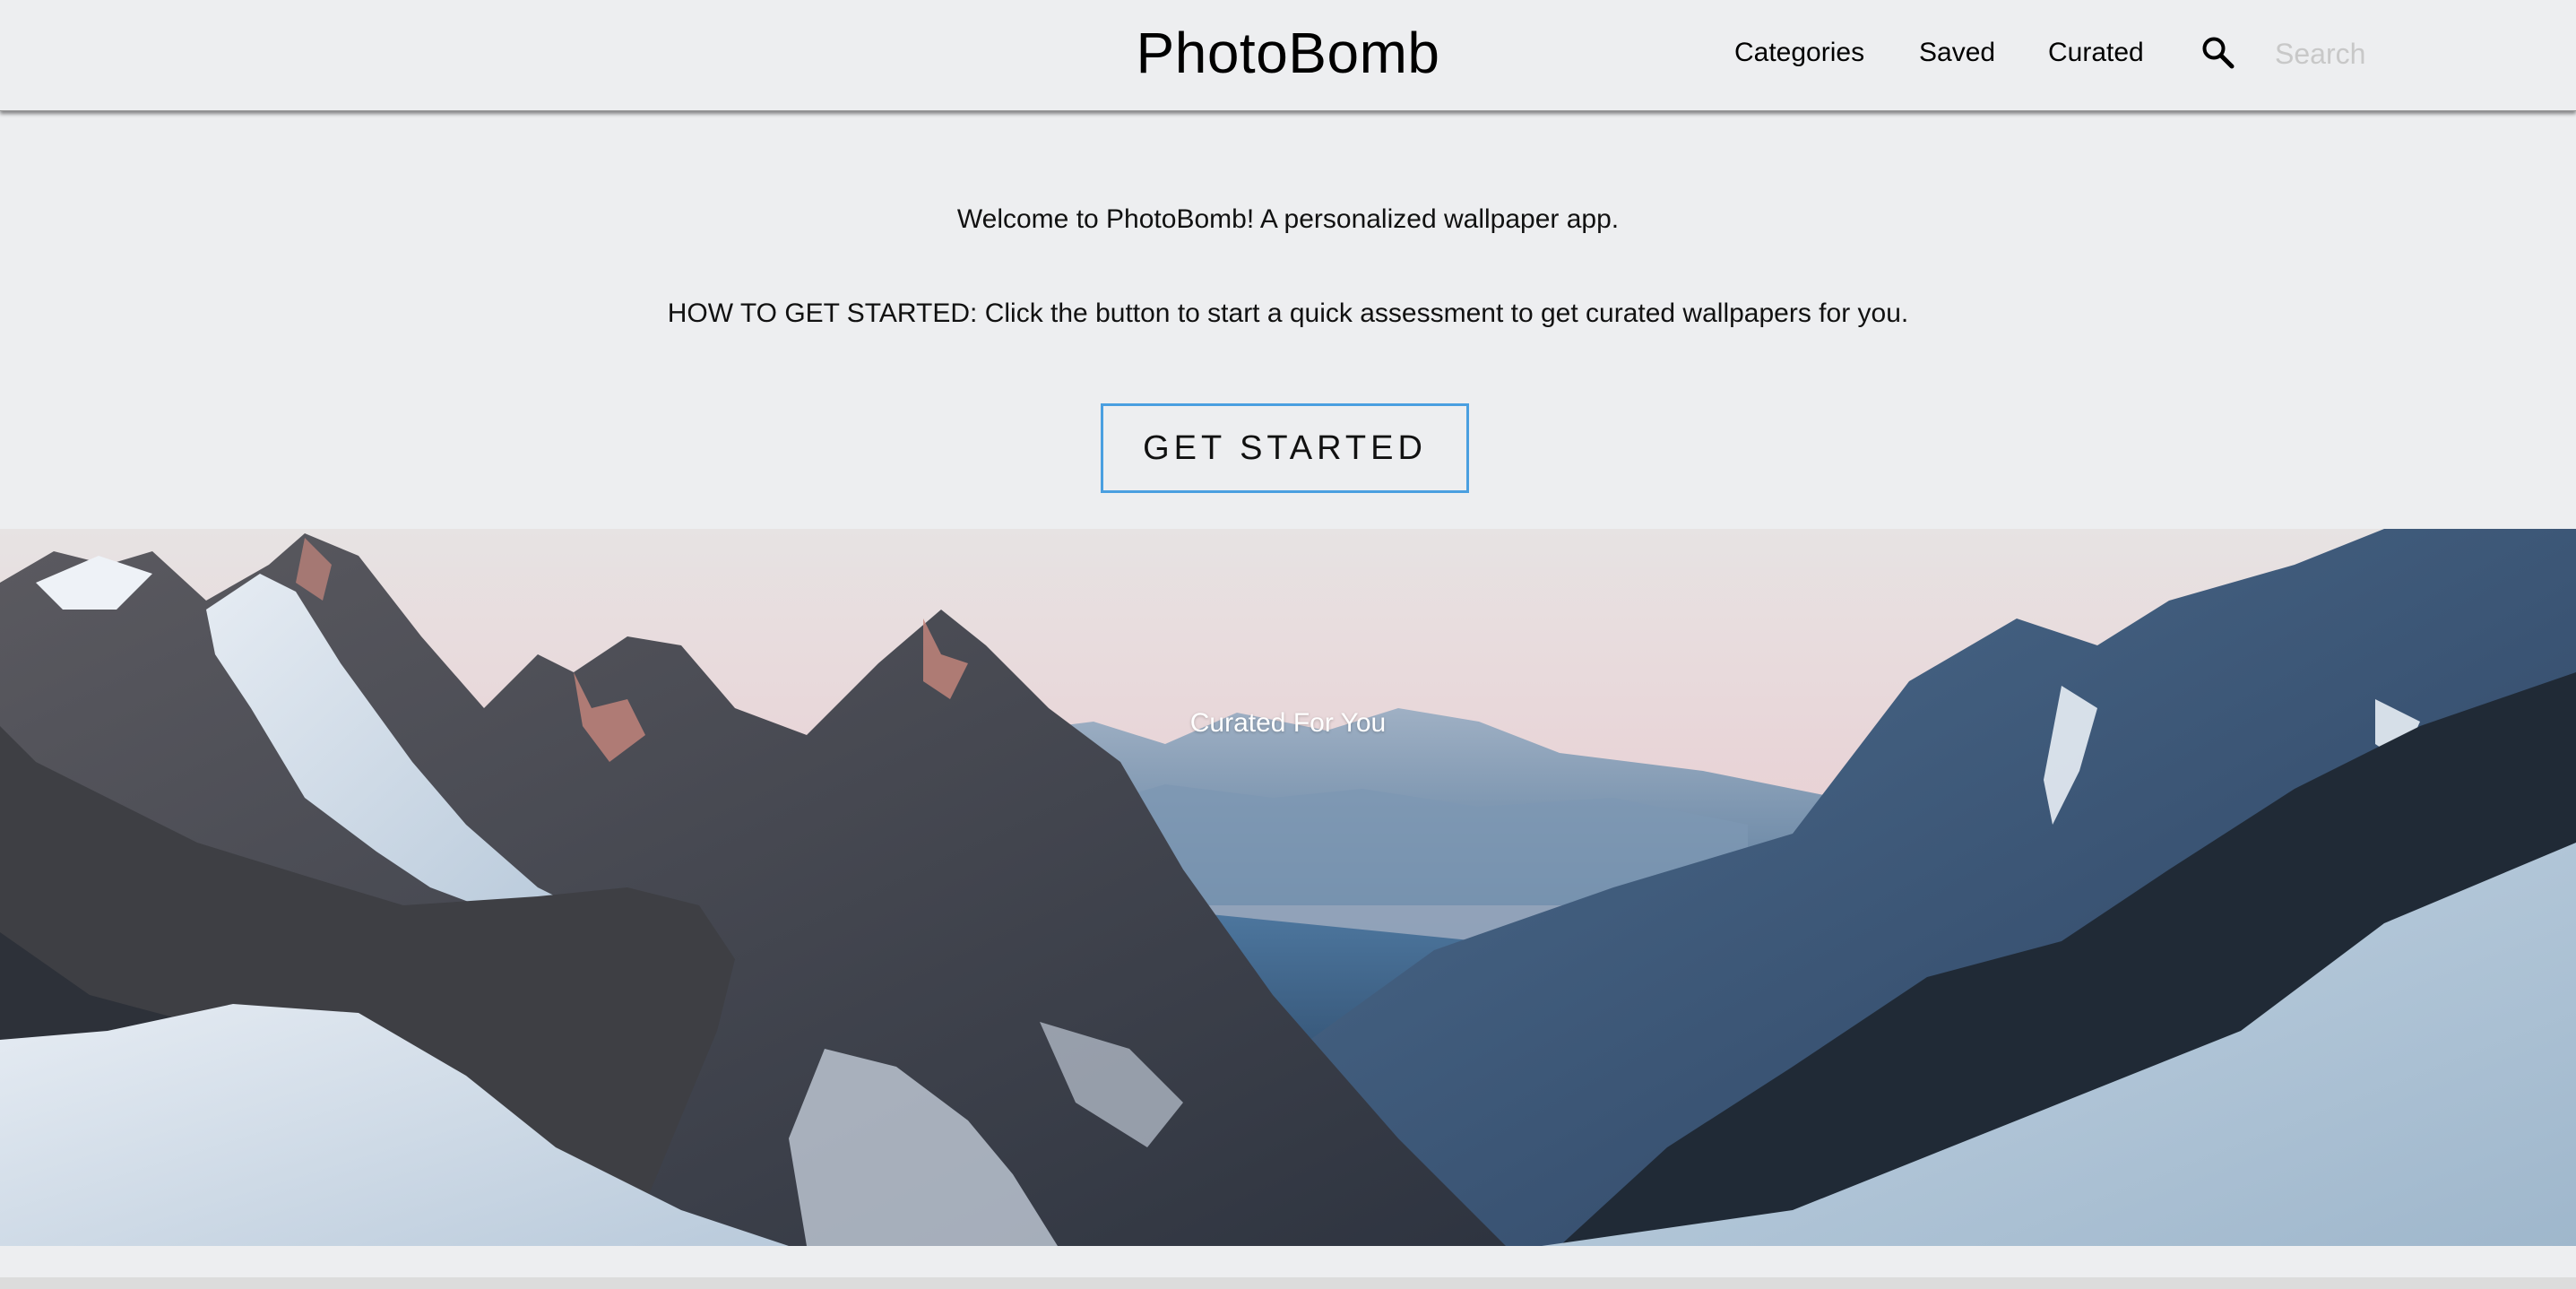  Describe the element at coordinates (1288, 723) in the screenshot. I see `hero-caption: Curated For You` at that location.